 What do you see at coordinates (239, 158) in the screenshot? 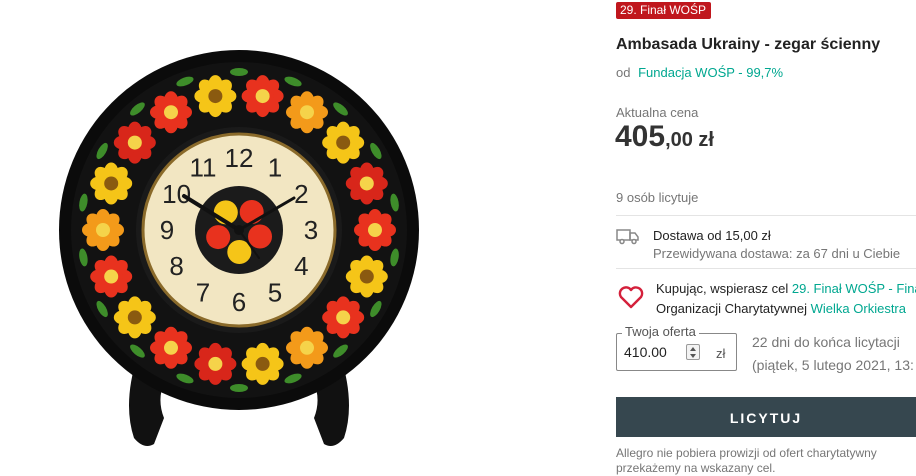
I see `clock-numeral: 12` at bounding box center [239, 158].